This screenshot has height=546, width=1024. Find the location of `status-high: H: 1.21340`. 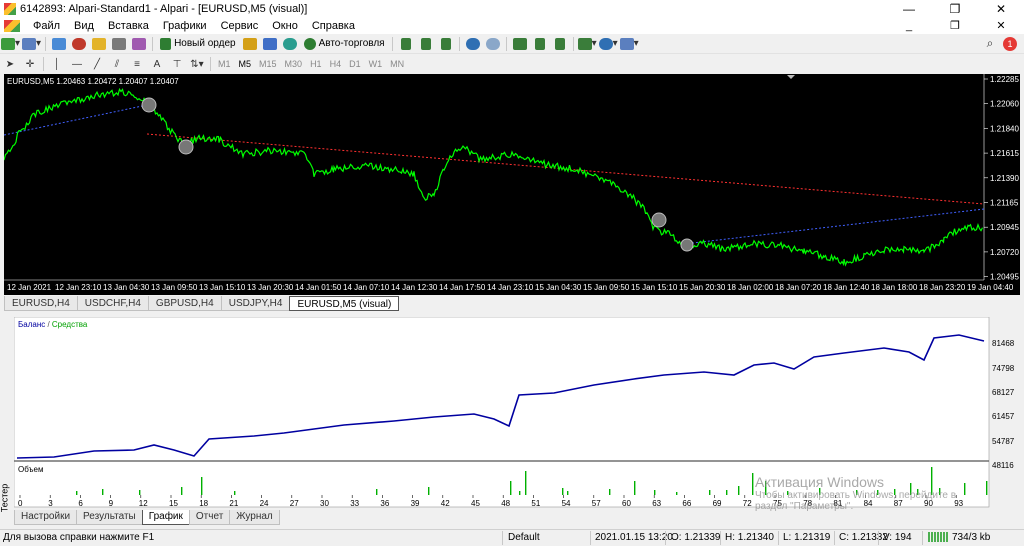

status-high: H: 1.21340 is located at coordinates (749, 537).